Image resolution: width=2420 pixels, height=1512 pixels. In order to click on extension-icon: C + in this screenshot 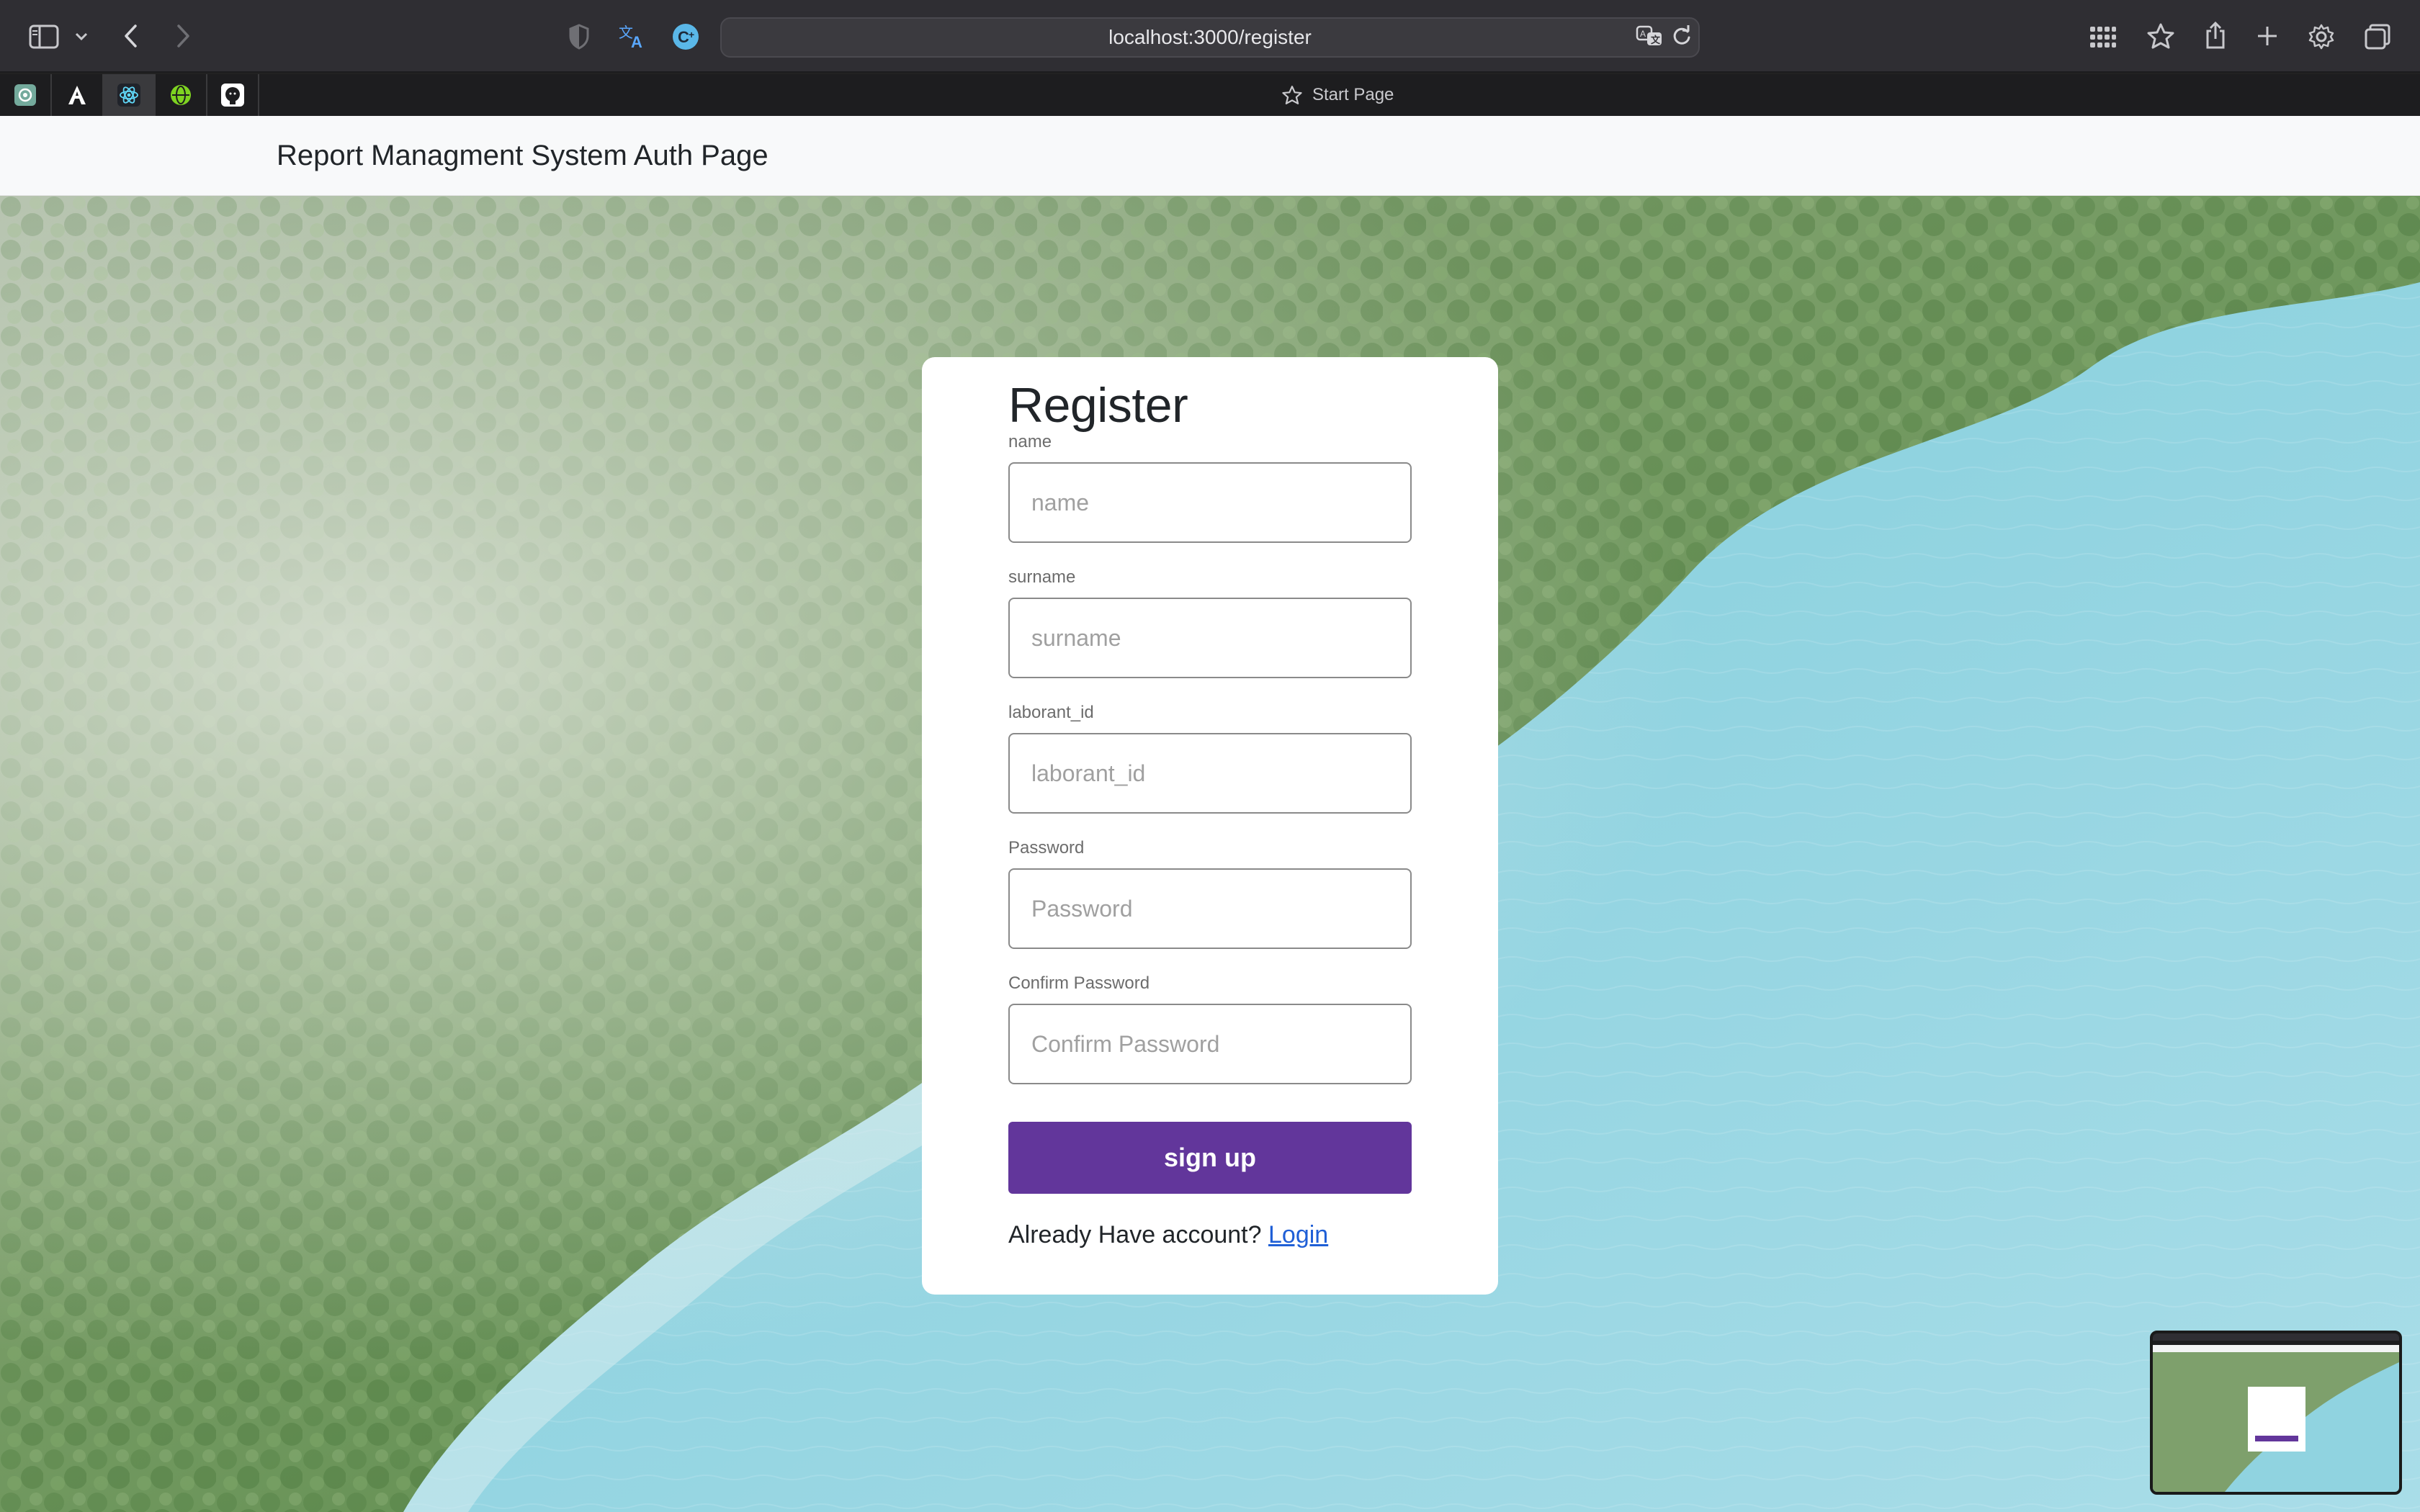, I will do `click(686, 37)`.